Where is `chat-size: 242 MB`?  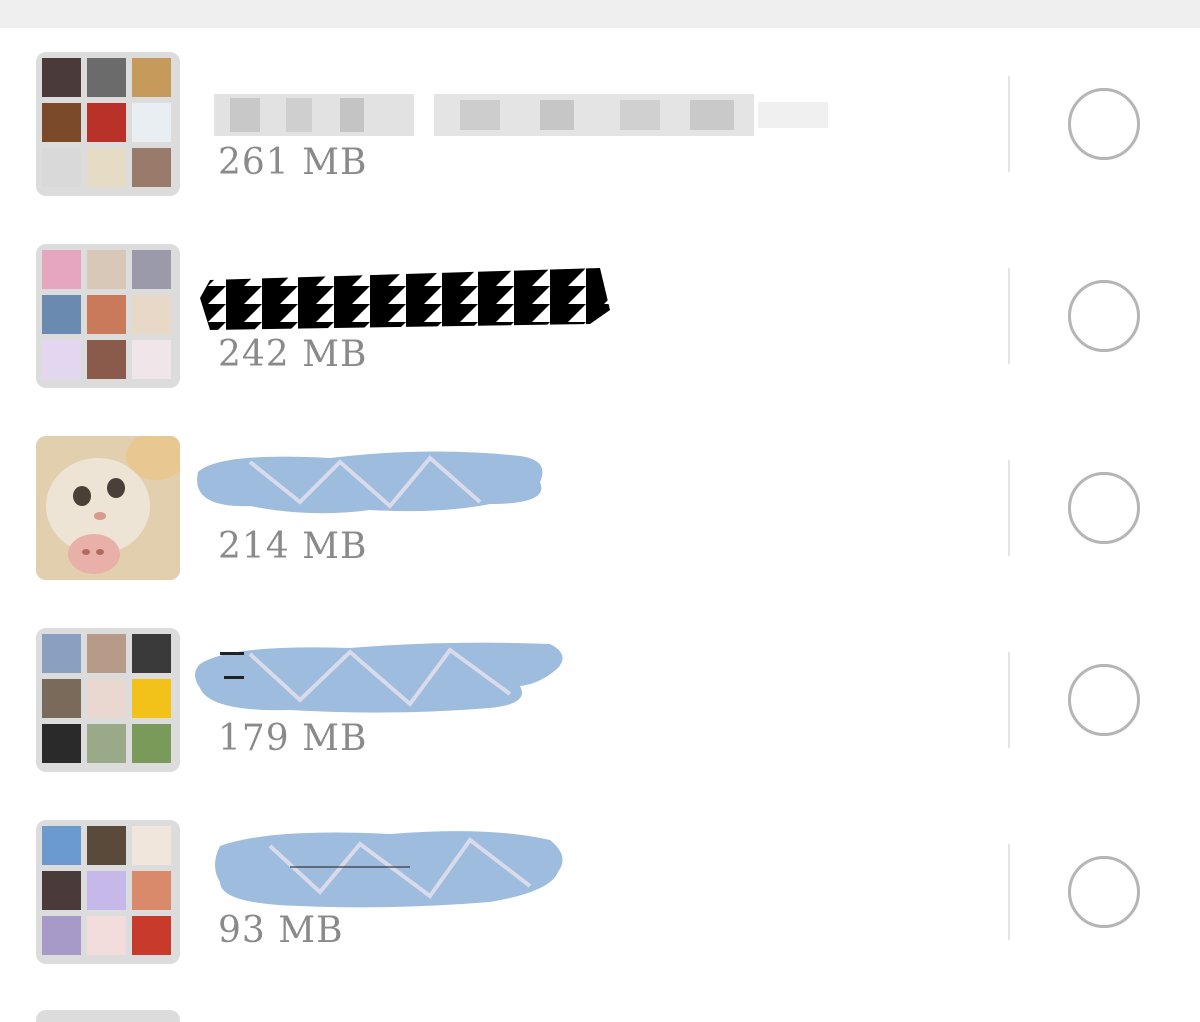 chat-size: 242 MB is located at coordinates (293, 354).